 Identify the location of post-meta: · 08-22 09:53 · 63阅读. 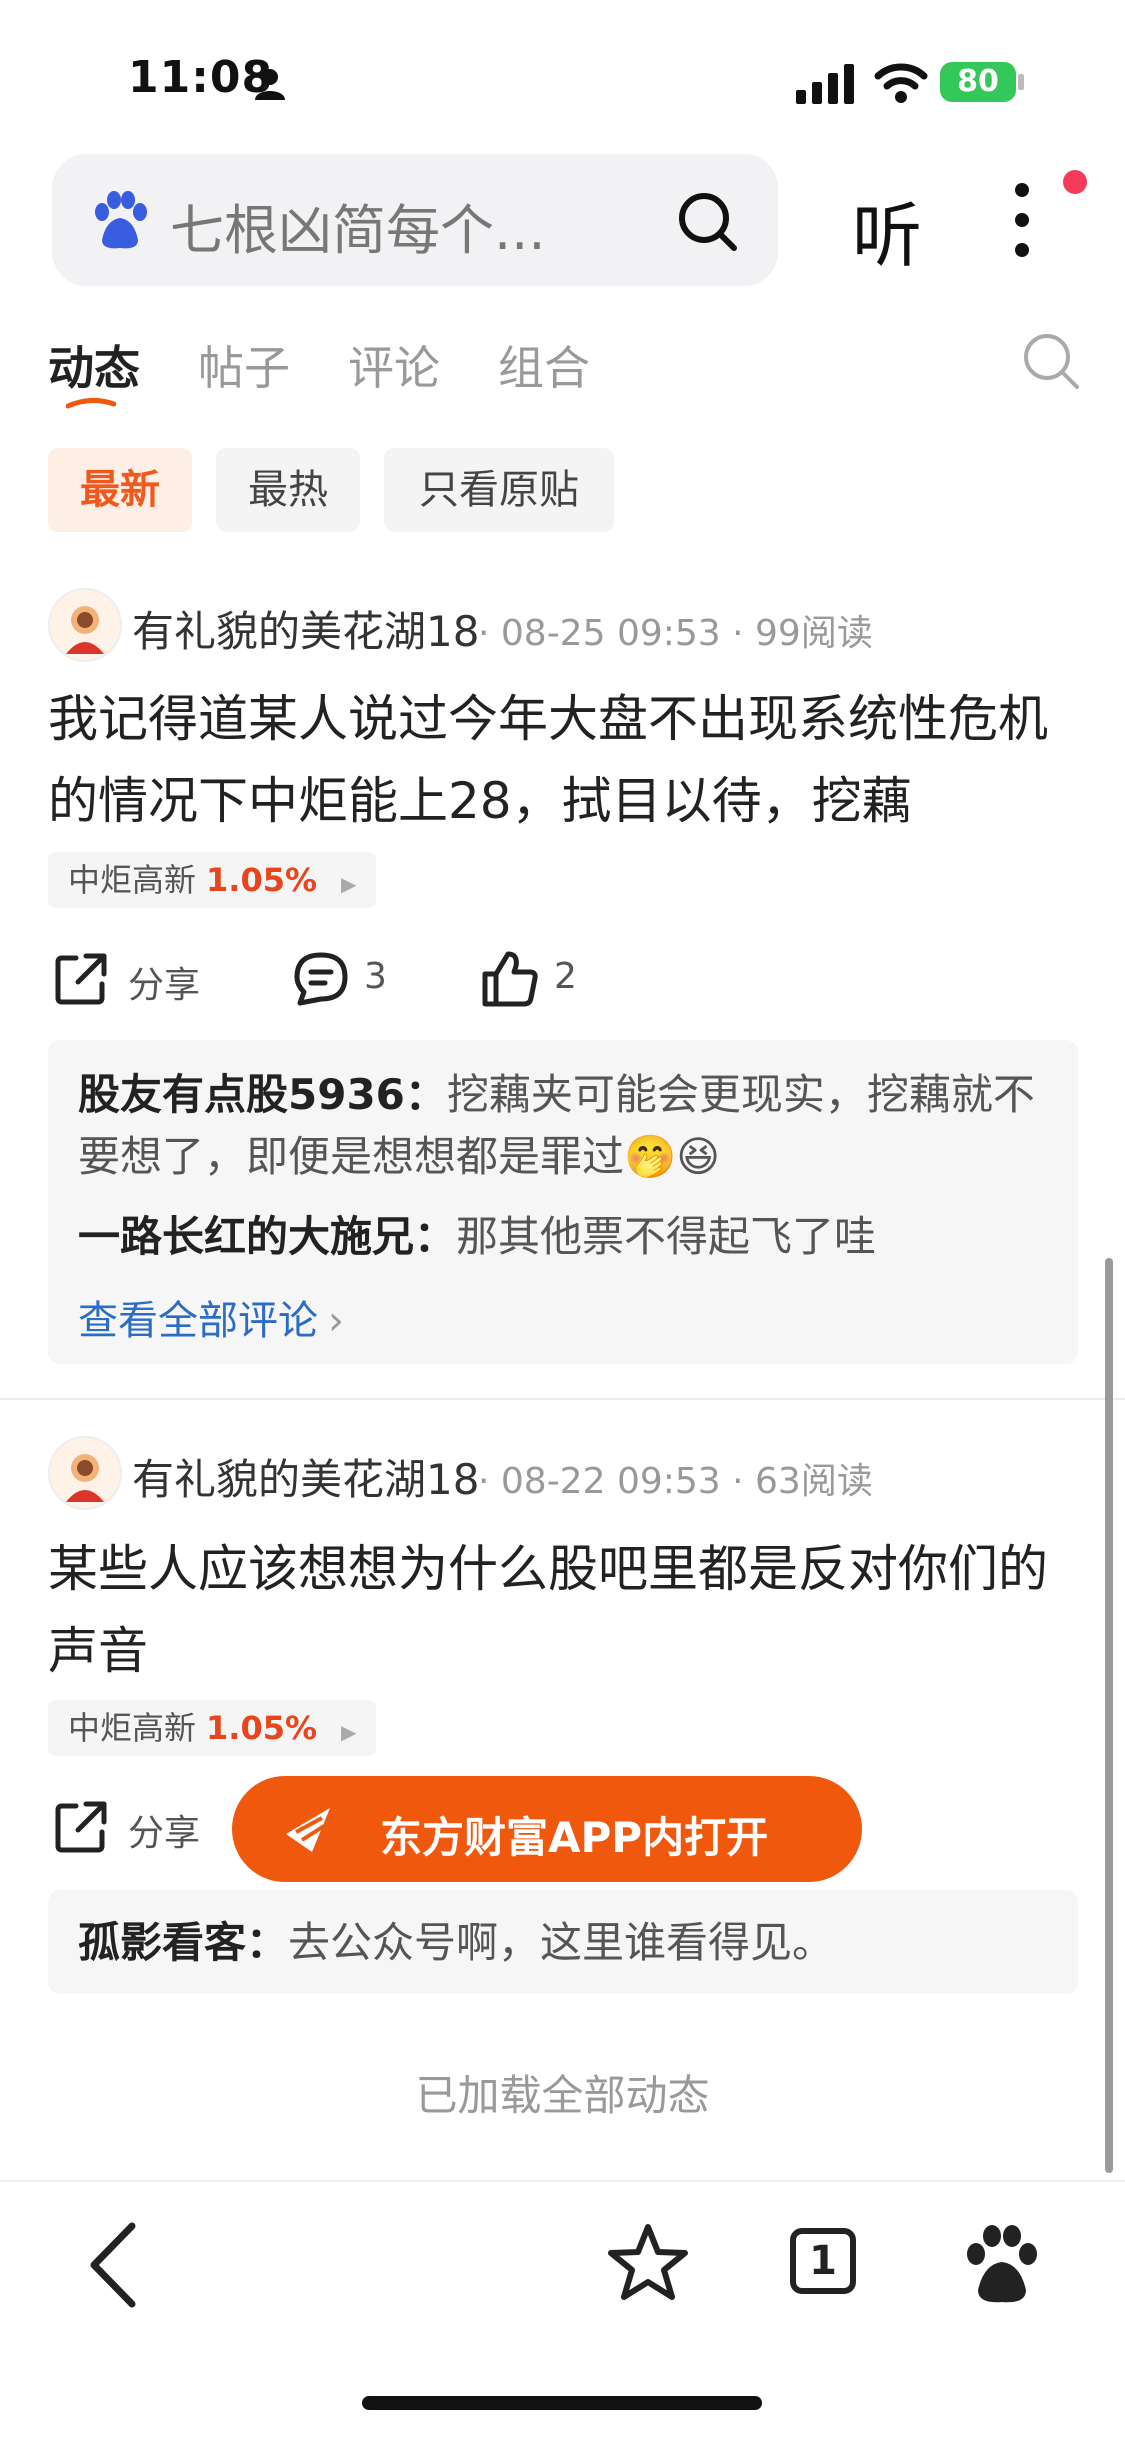
(675, 1481).